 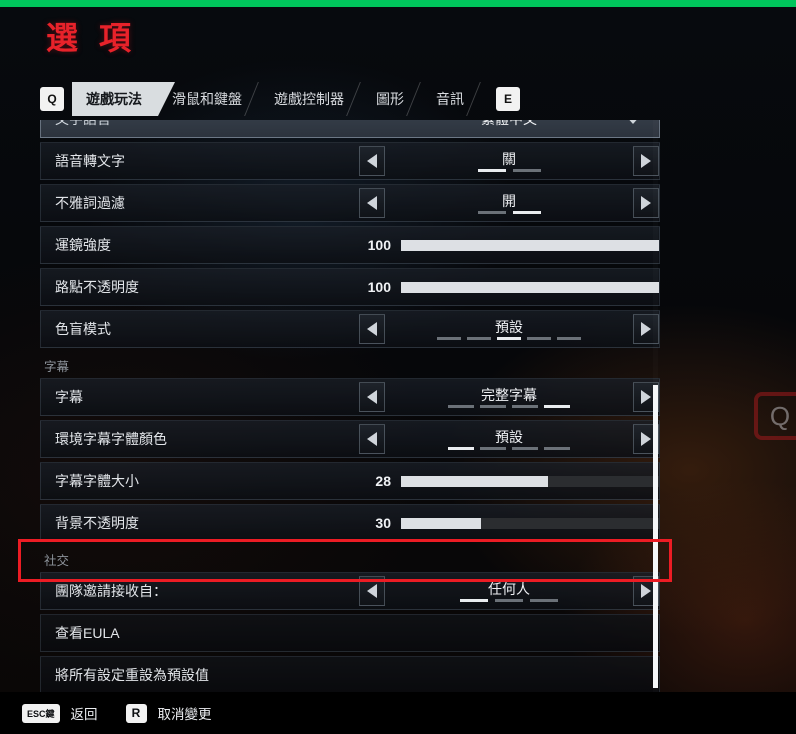 I want to click on slider-value: 28, so click(x=383, y=481).